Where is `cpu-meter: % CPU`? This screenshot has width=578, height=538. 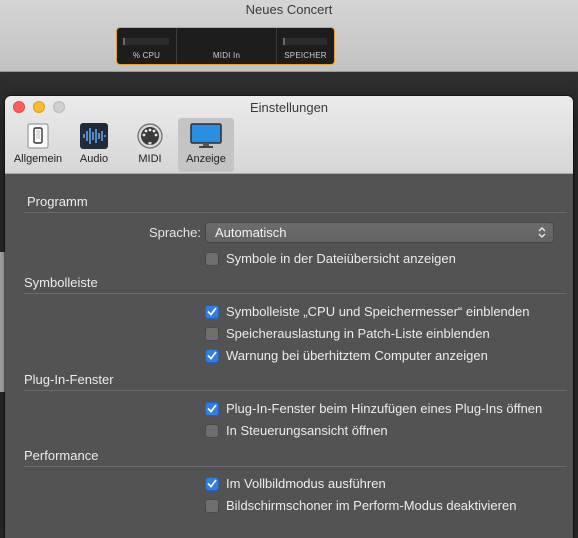 cpu-meter: % CPU is located at coordinates (147, 46).